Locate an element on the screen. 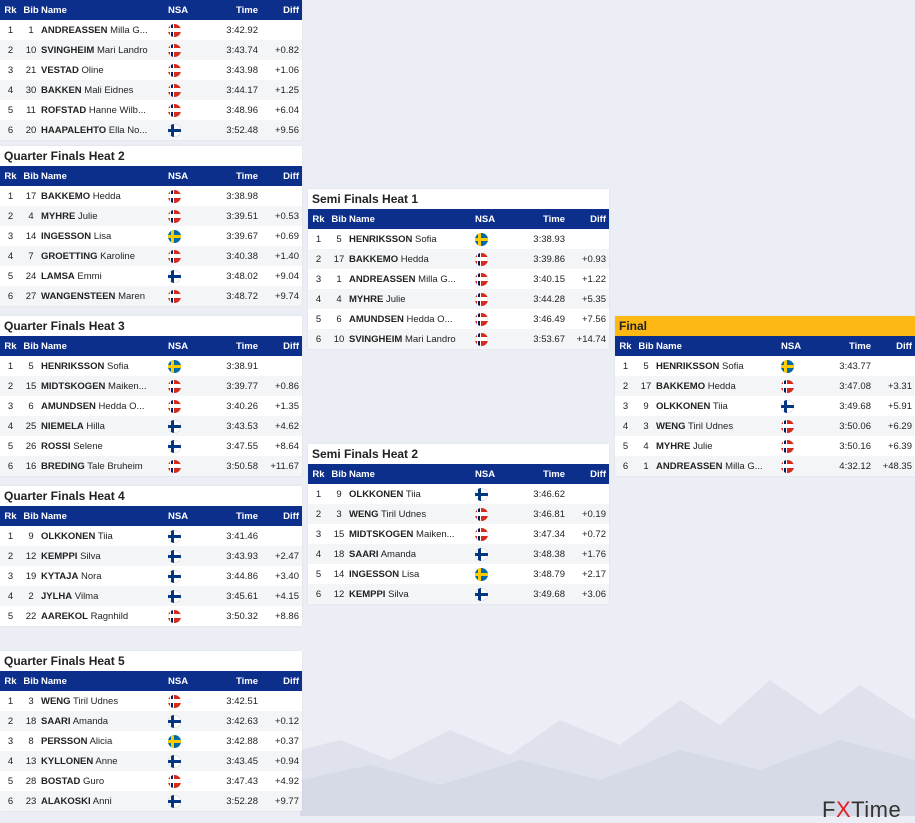 The width and height of the screenshot is (915, 823). table-row: 1 5 HENRIKSSON Sofia 3:38.93 is located at coordinates (458, 239).